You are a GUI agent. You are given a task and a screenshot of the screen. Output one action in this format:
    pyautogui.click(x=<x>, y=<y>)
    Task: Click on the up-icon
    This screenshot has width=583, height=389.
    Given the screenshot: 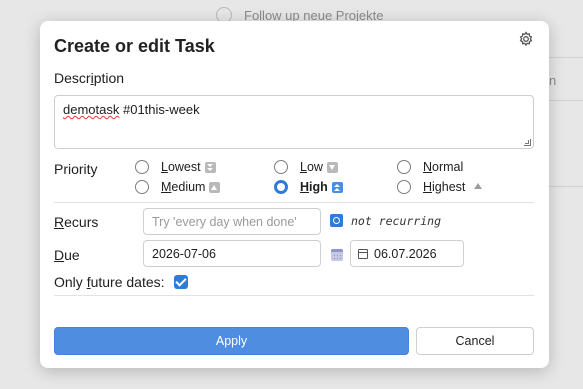 What is the action you would take?
    pyautogui.click(x=215, y=187)
    